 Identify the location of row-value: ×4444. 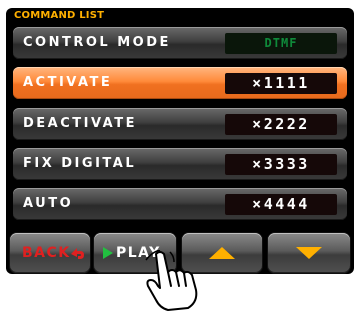
(281, 204).